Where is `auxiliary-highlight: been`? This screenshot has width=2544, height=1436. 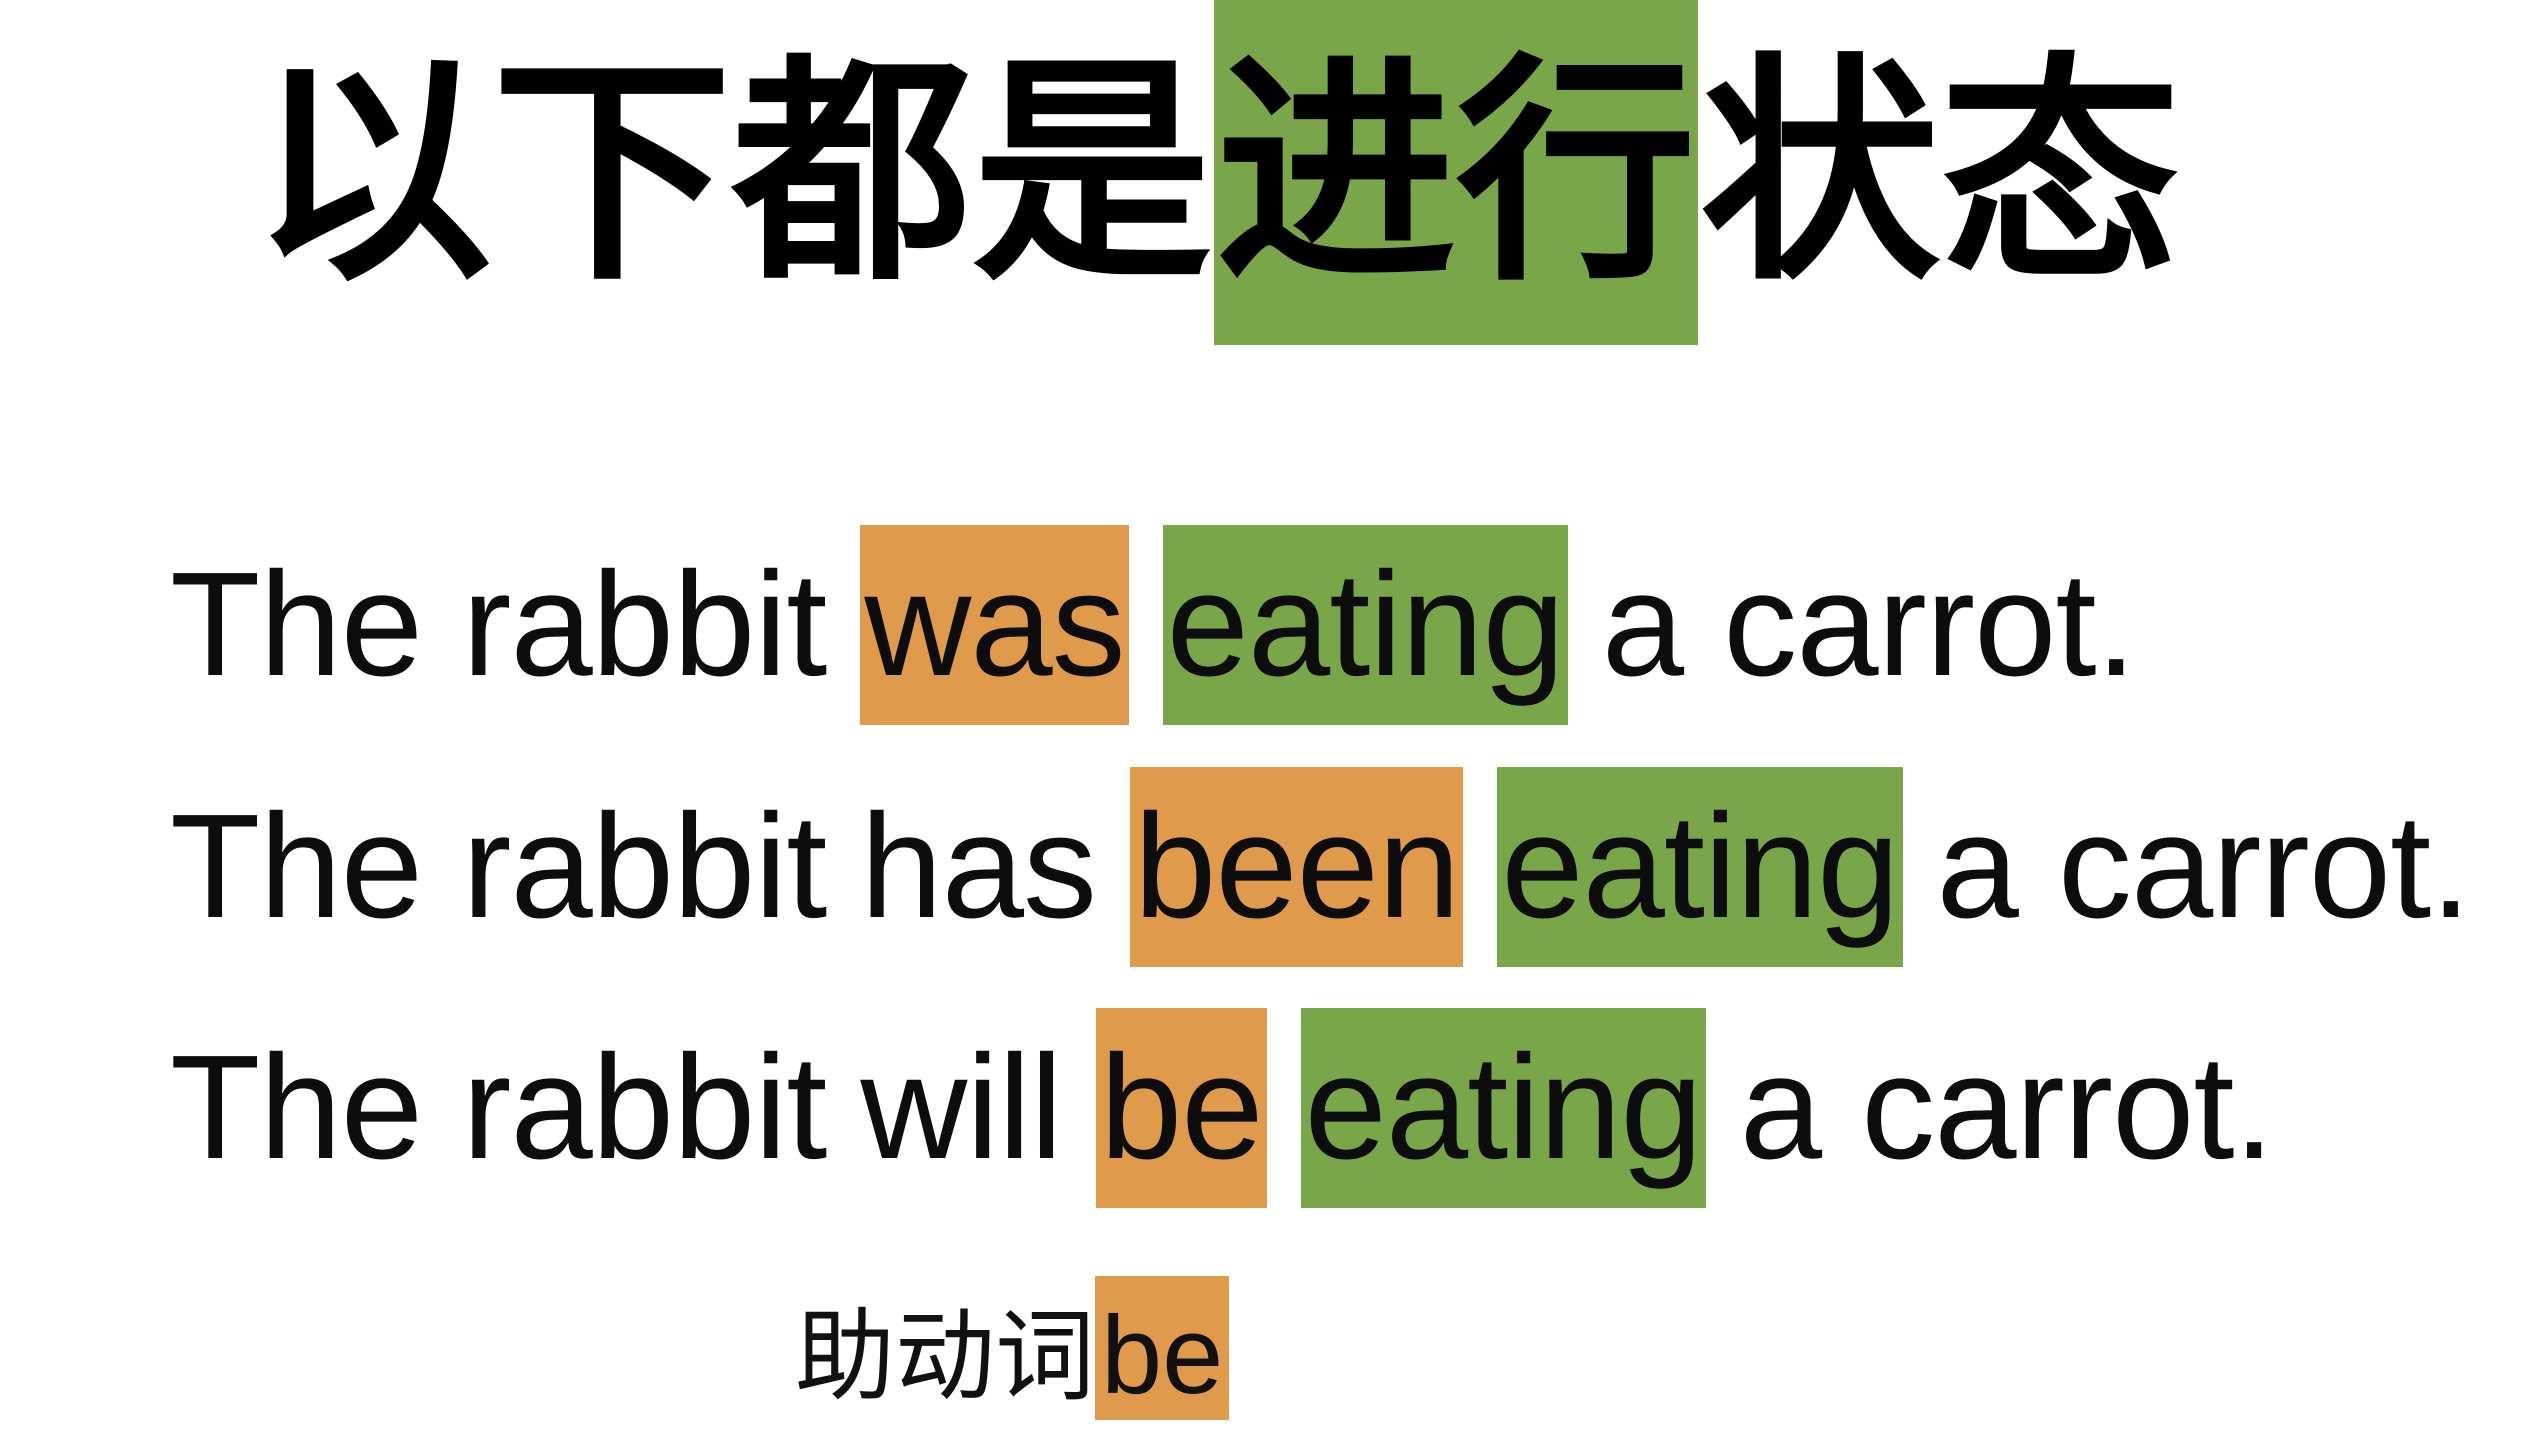
auxiliary-highlight: been is located at coordinates (1297, 867).